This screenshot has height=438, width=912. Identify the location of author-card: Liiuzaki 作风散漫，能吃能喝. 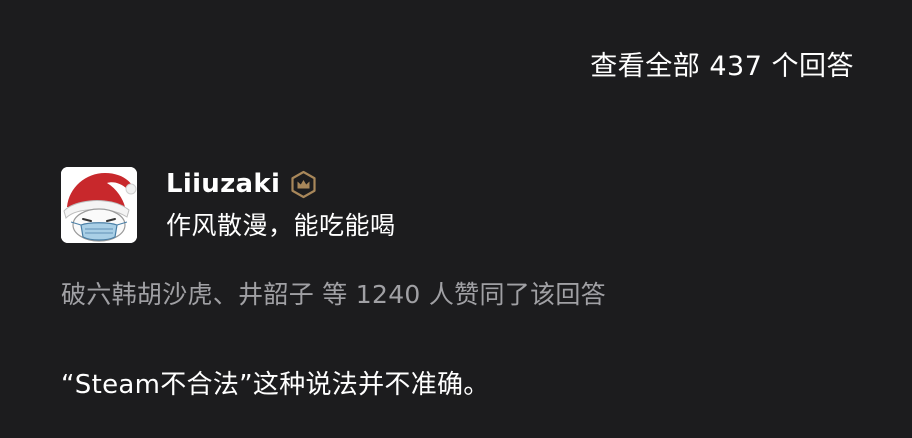
(228, 205).